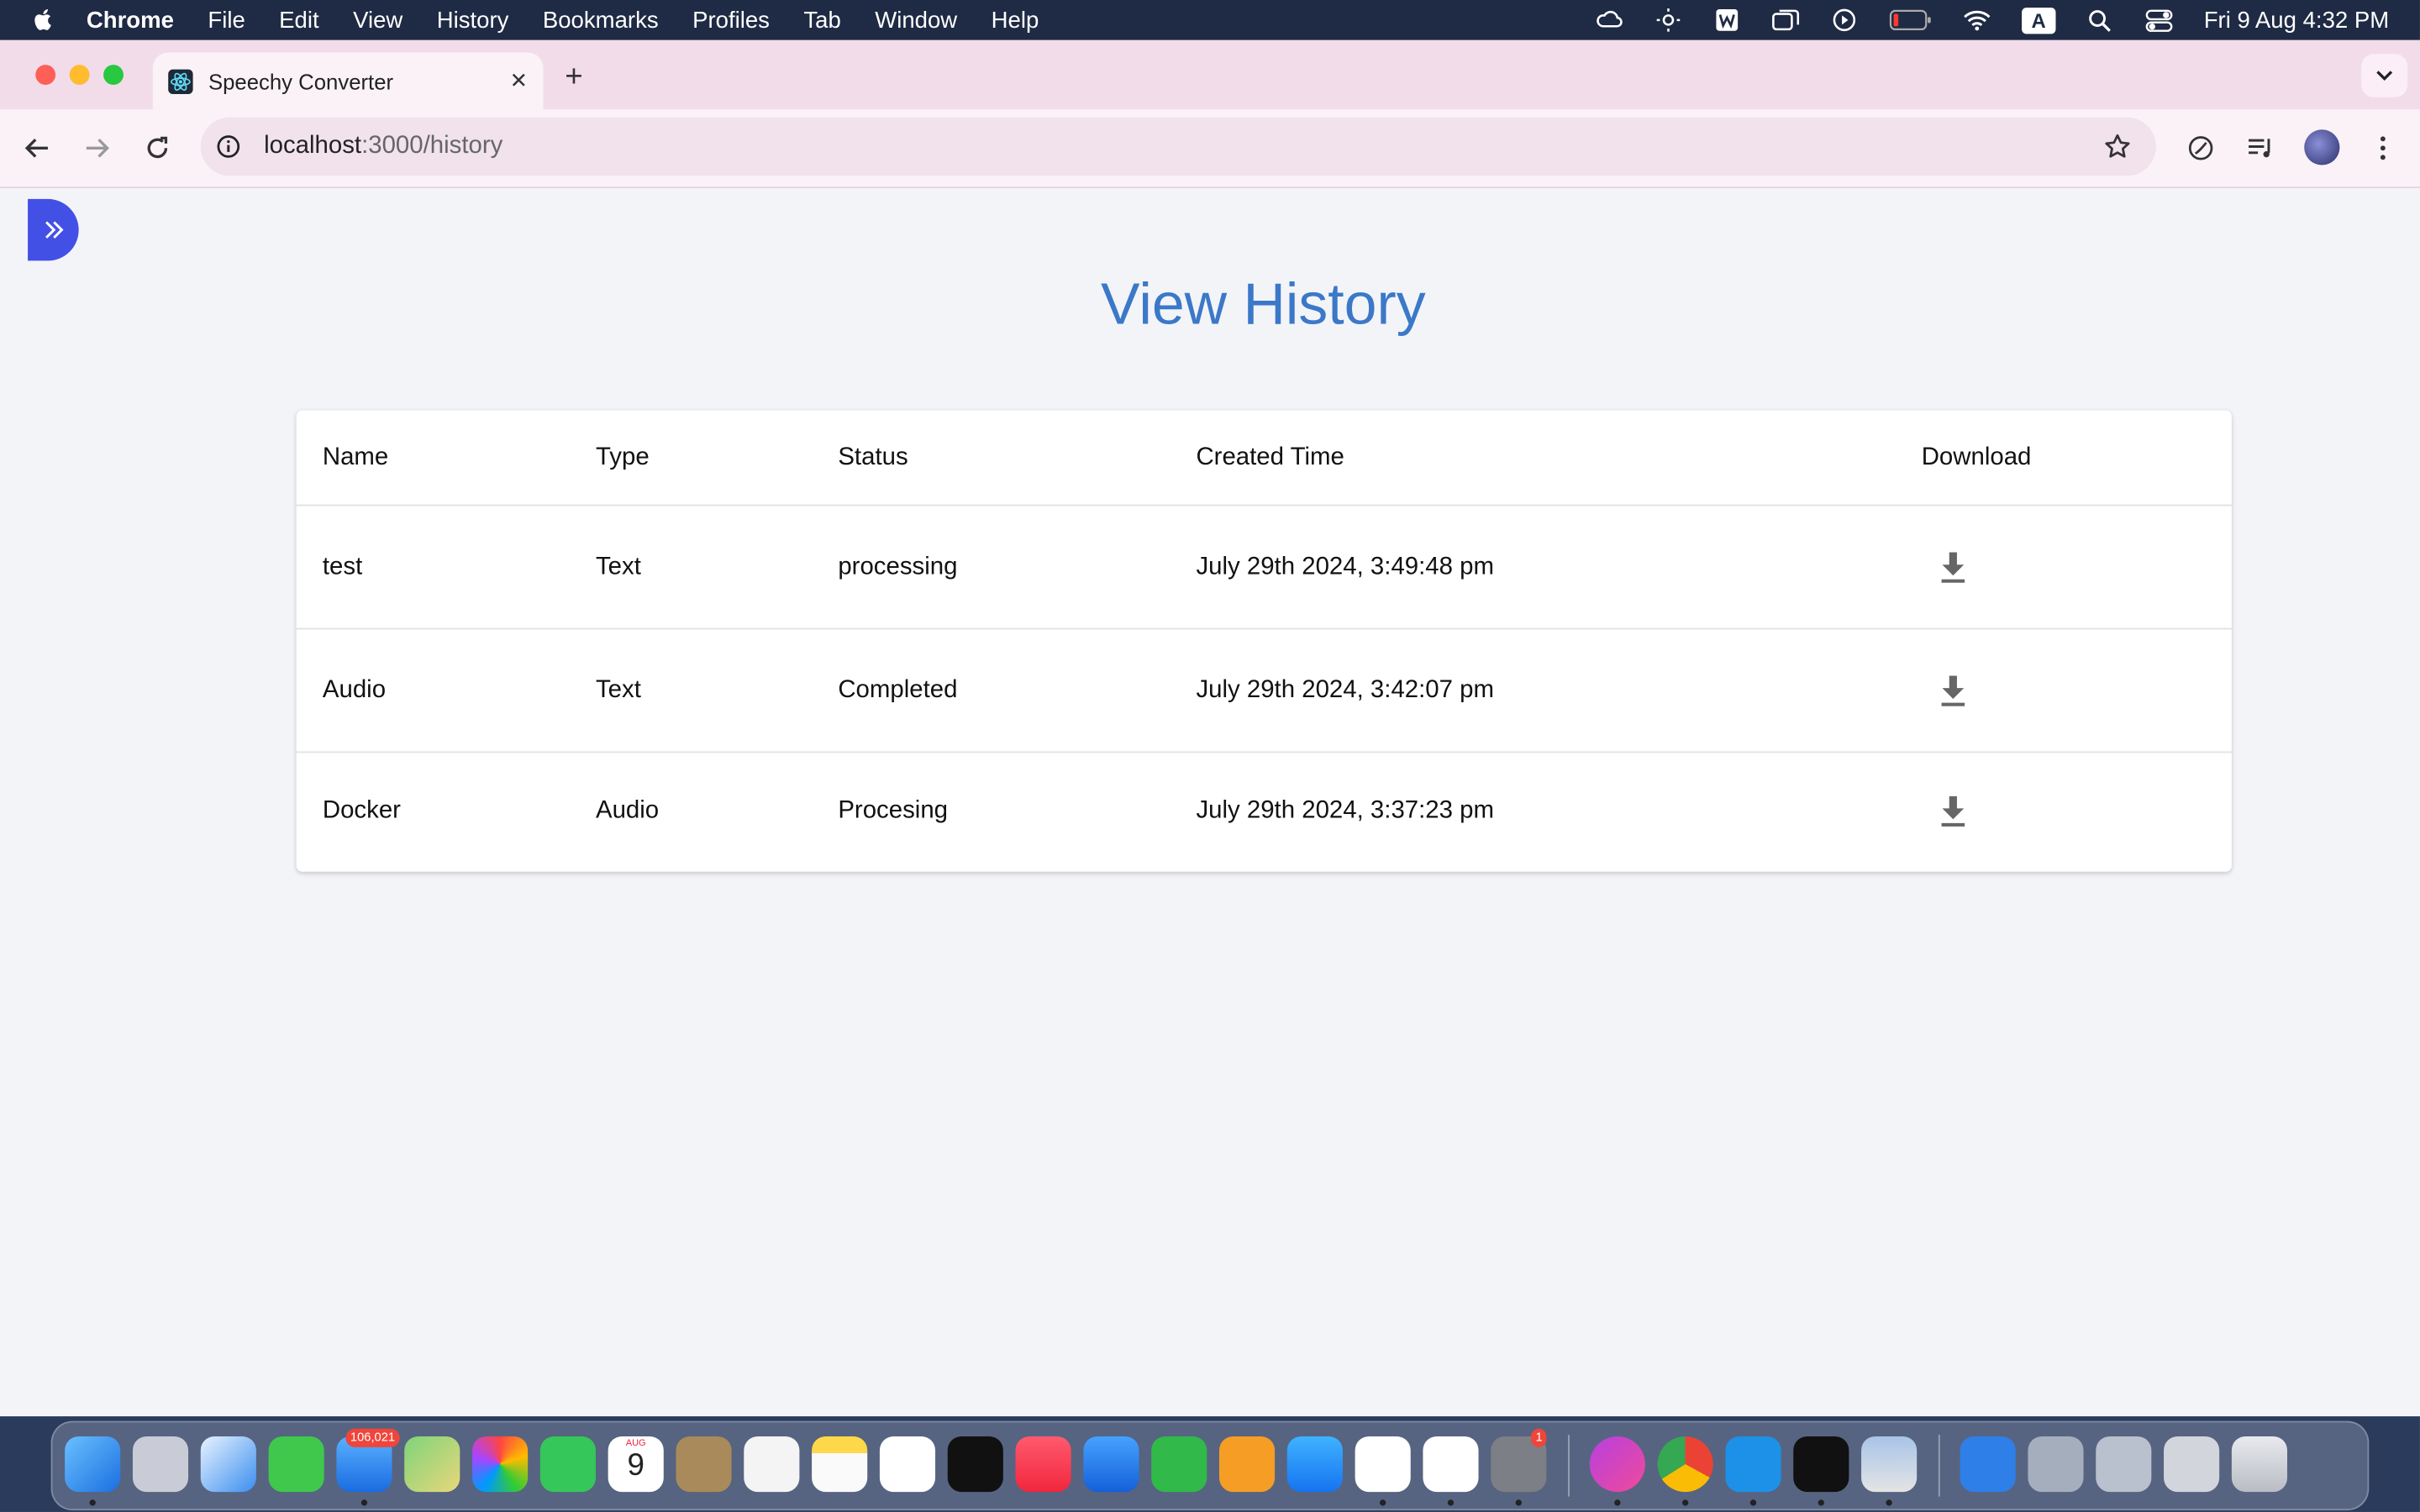  I want to click on vscode-icon, so click(1383, 1464).